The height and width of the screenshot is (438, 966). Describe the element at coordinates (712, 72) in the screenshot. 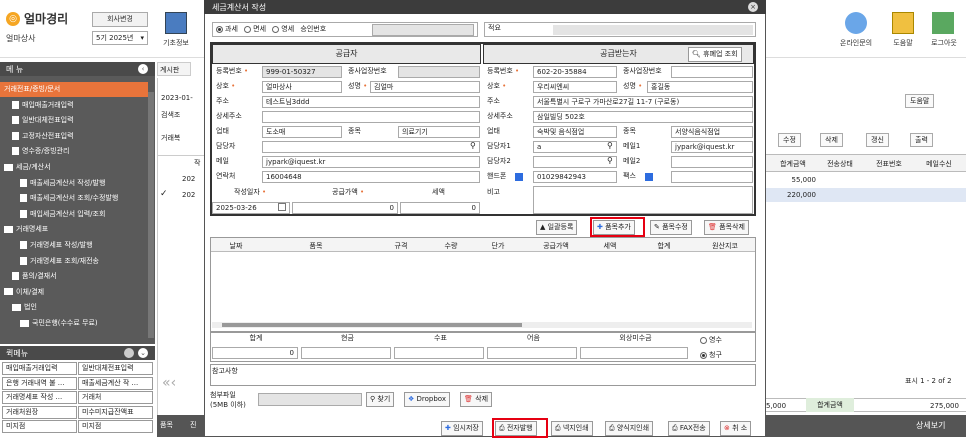

I see `receiver-branch-field` at that location.